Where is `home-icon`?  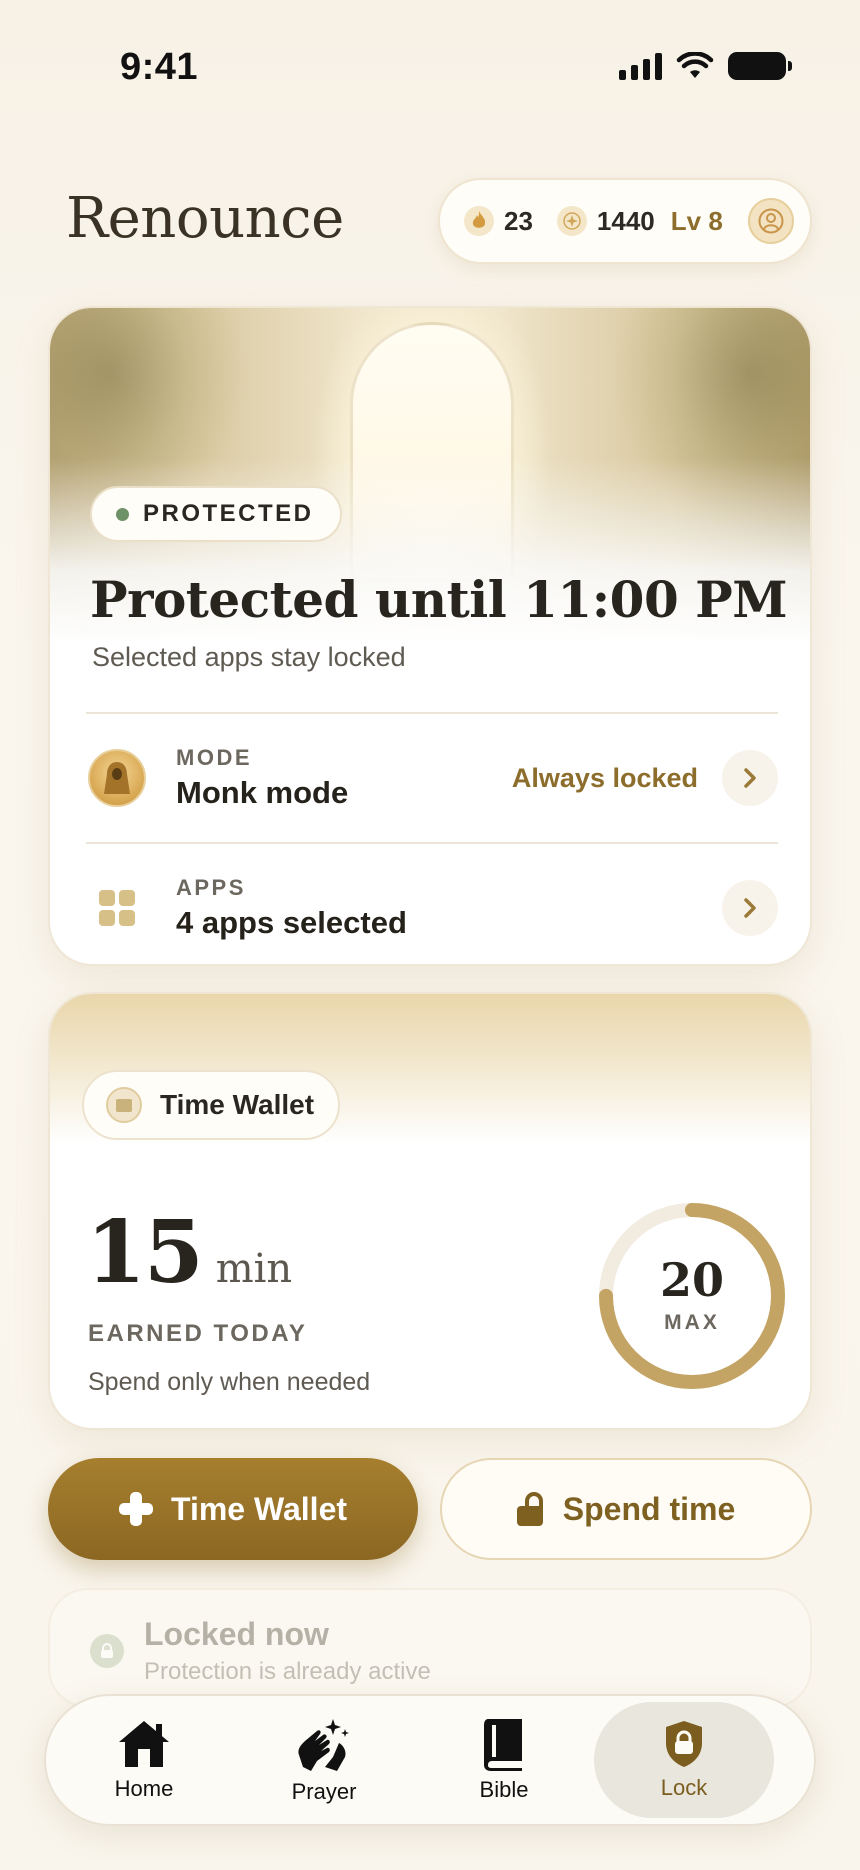
home-icon is located at coordinates (144, 1744).